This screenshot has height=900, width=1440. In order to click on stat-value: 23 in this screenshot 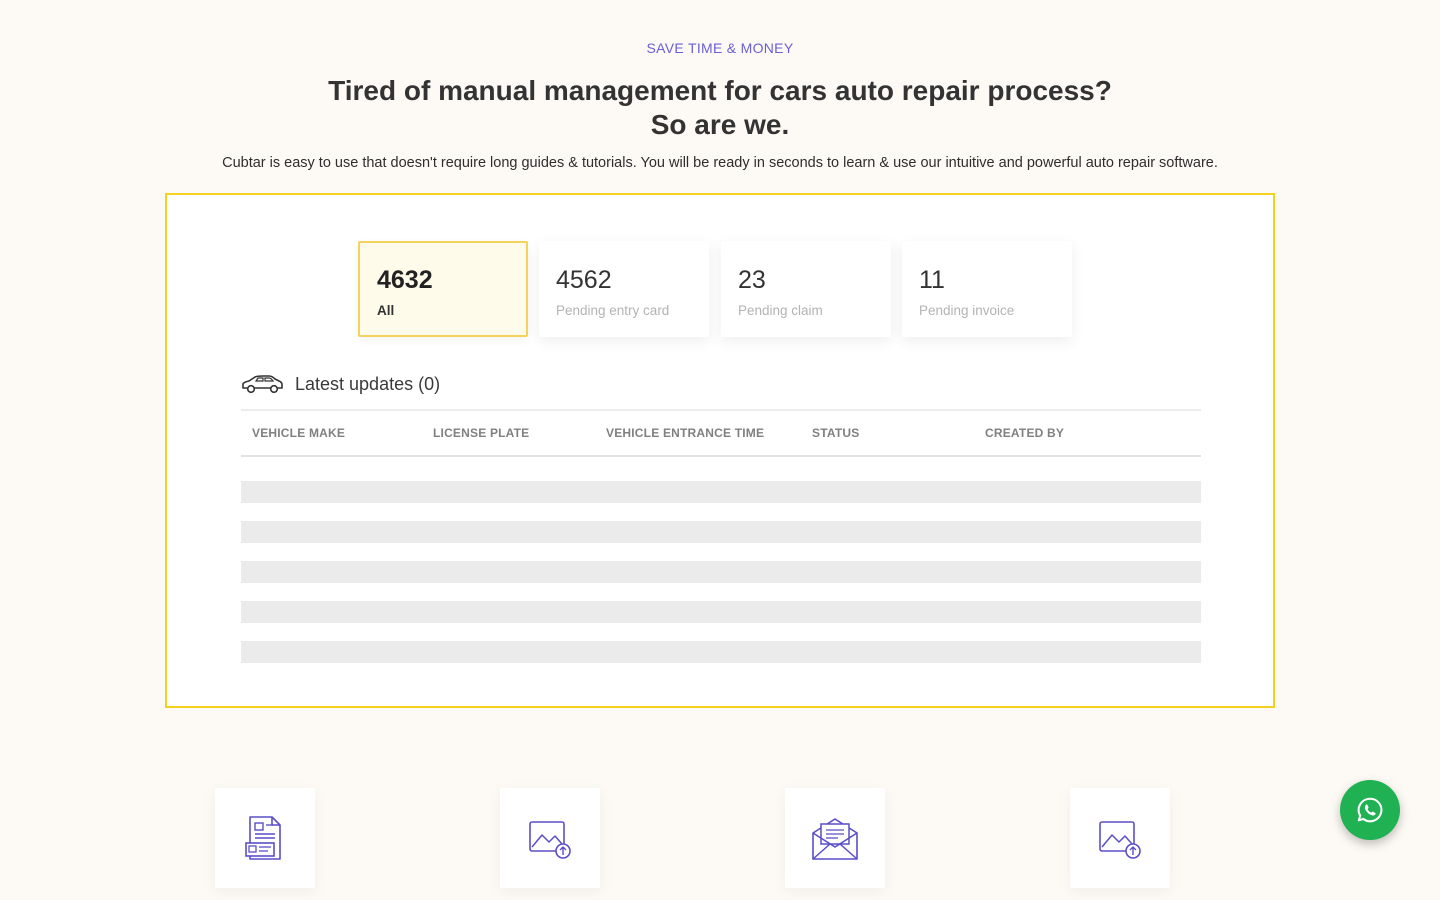, I will do `click(752, 280)`.